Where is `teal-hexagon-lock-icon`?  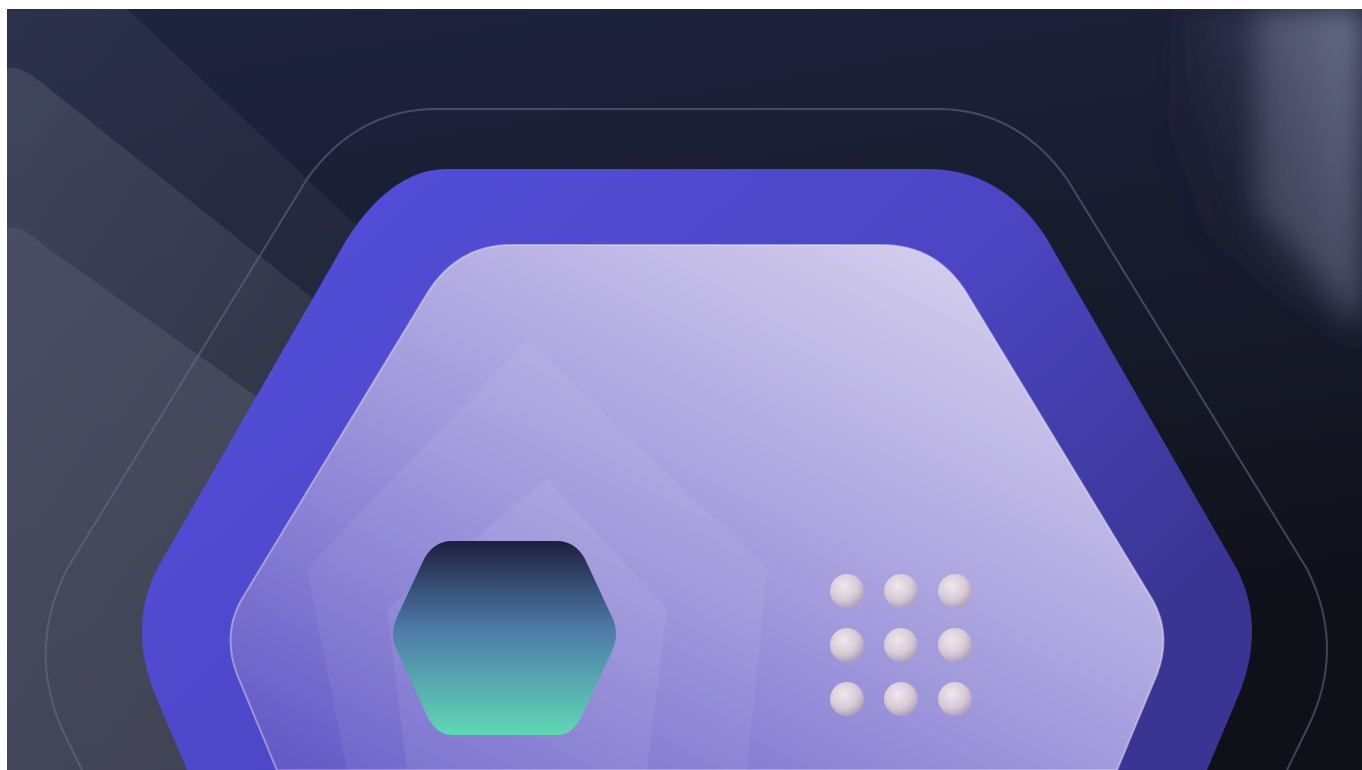 teal-hexagon-lock-icon is located at coordinates (504, 638).